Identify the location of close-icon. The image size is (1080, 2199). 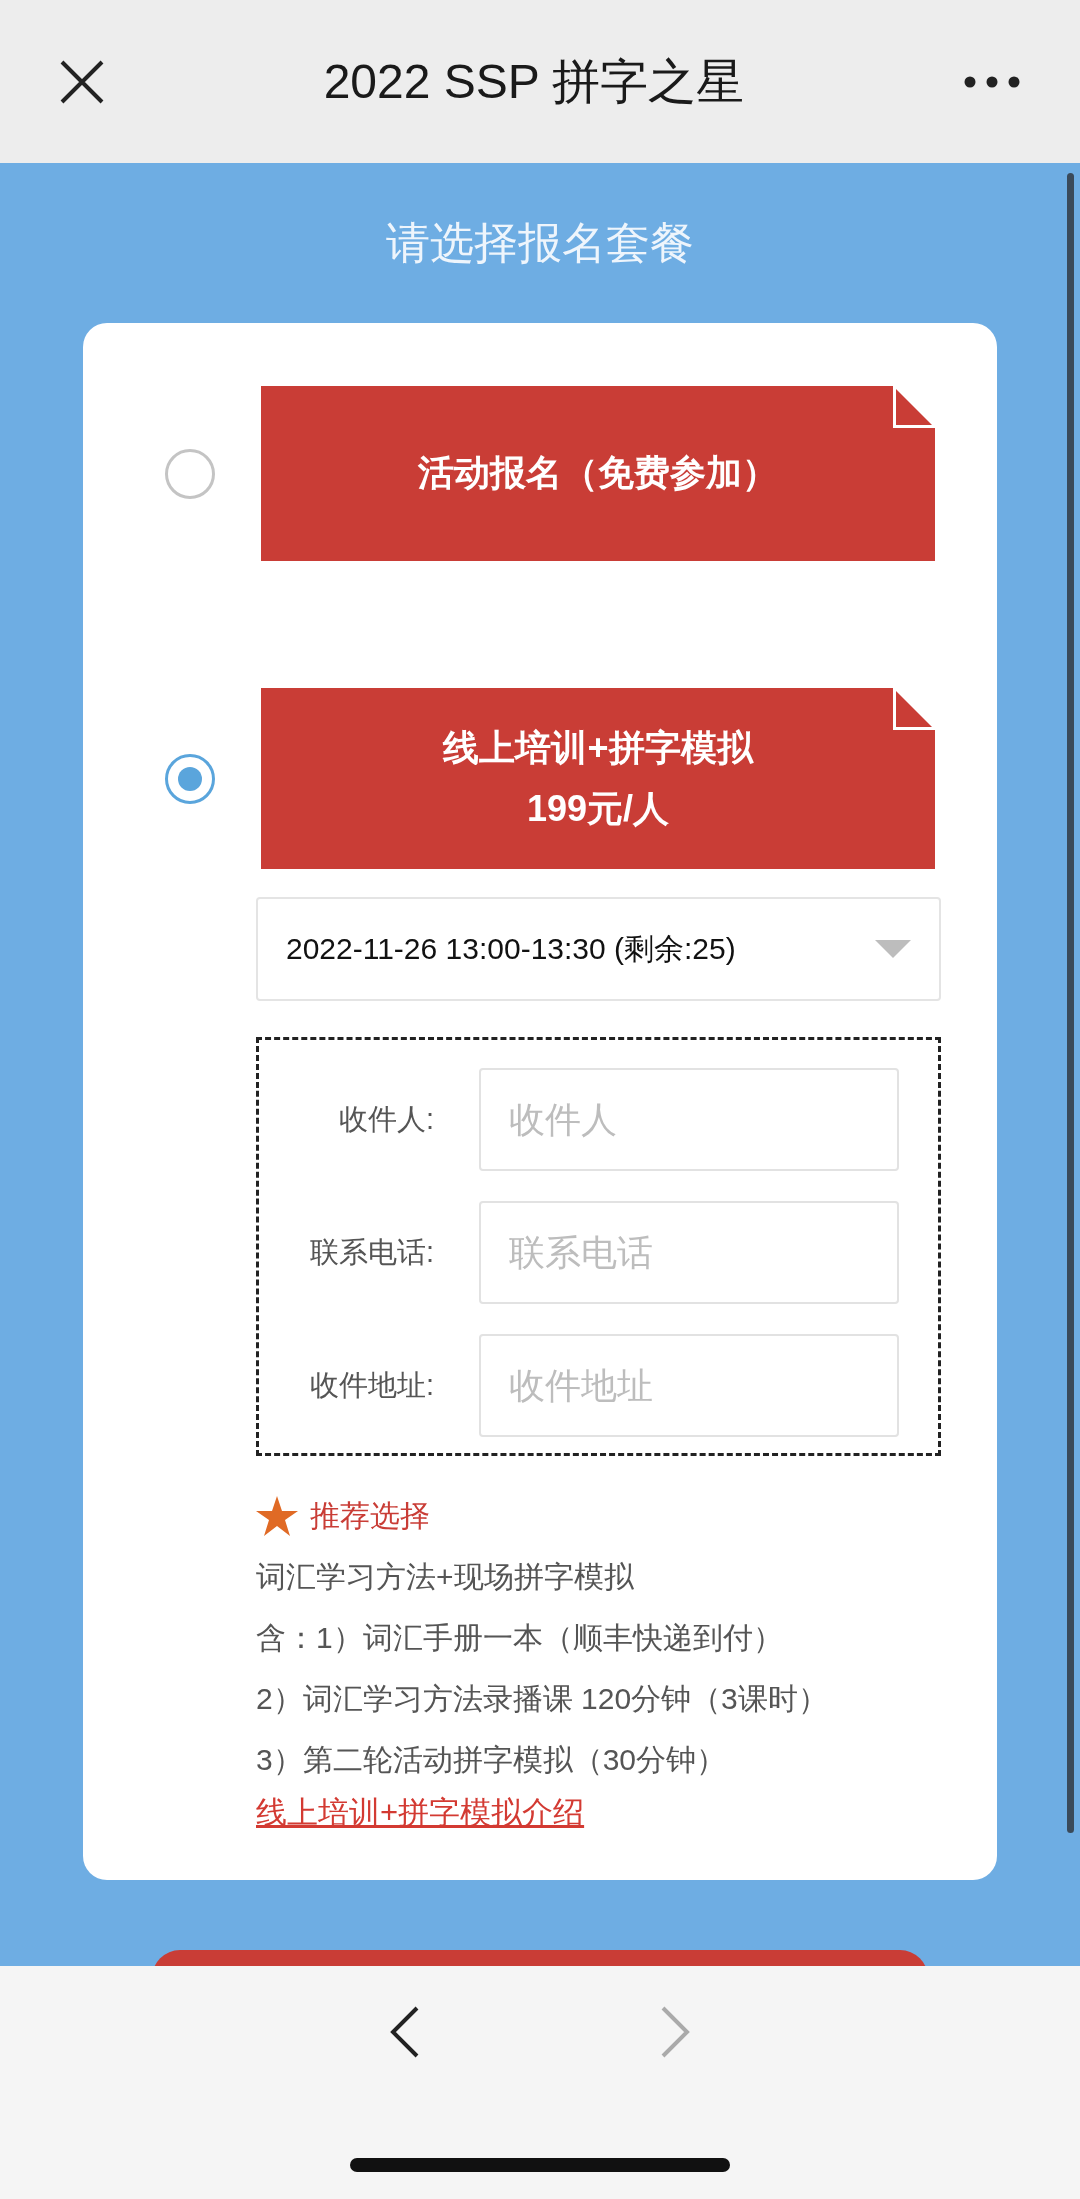
(82, 81).